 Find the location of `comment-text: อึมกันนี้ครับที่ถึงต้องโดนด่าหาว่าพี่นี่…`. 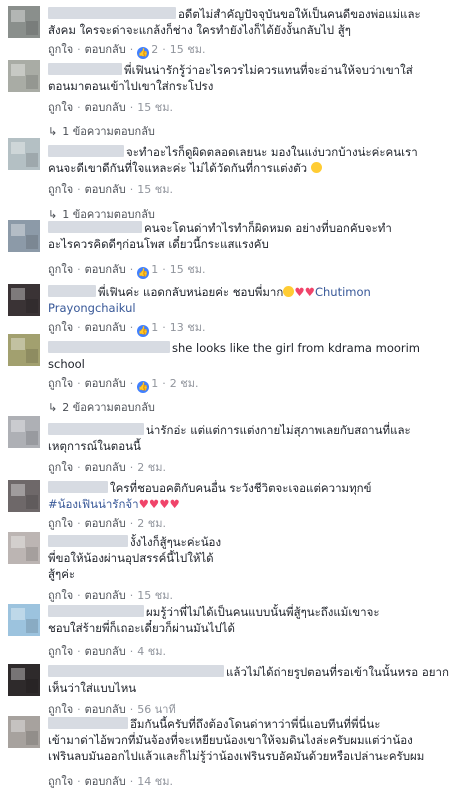

comment-text: อึมกันนี้ครับที่ถึงต้องโดนด่าหาว่าพี่นี่… is located at coordinates (255, 724).